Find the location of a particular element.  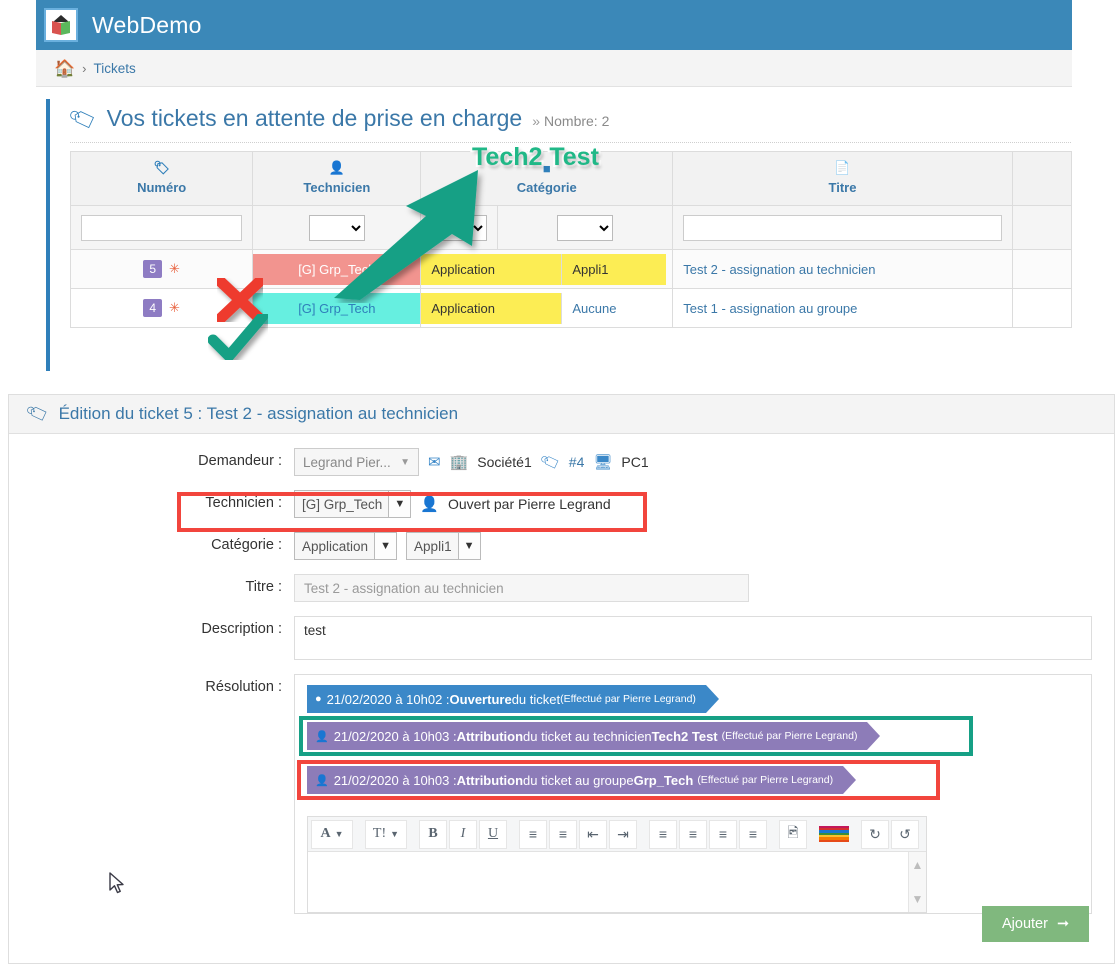

color-palette-icon is located at coordinates (834, 834).